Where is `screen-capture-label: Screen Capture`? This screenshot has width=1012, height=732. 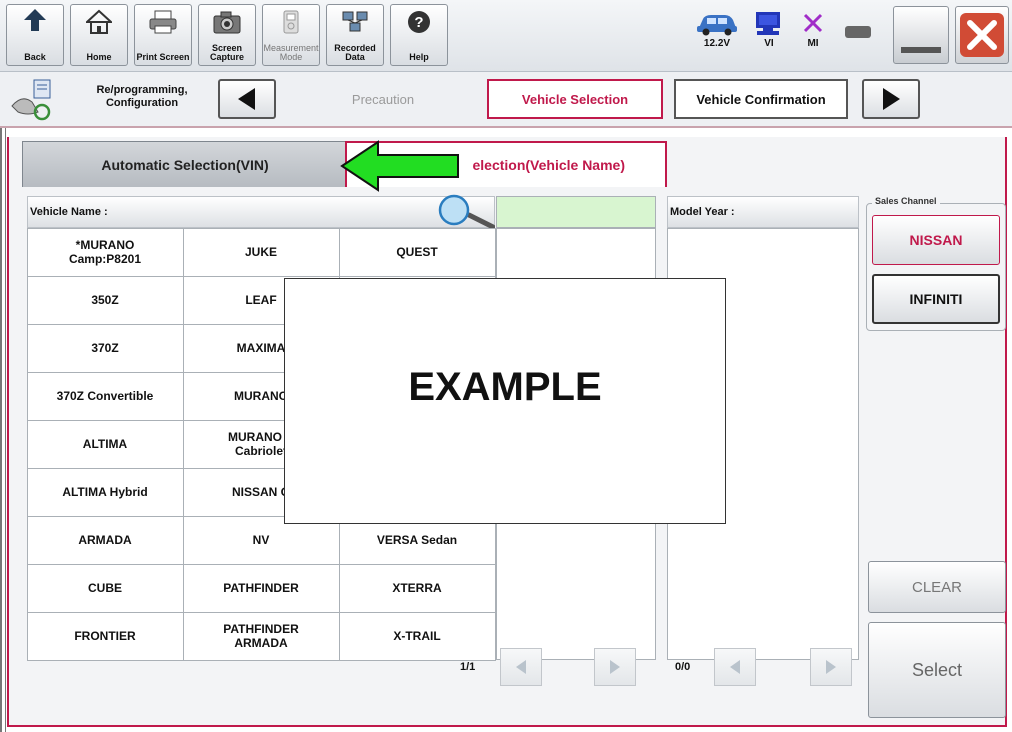 screen-capture-label: Screen Capture is located at coordinates (227, 53).